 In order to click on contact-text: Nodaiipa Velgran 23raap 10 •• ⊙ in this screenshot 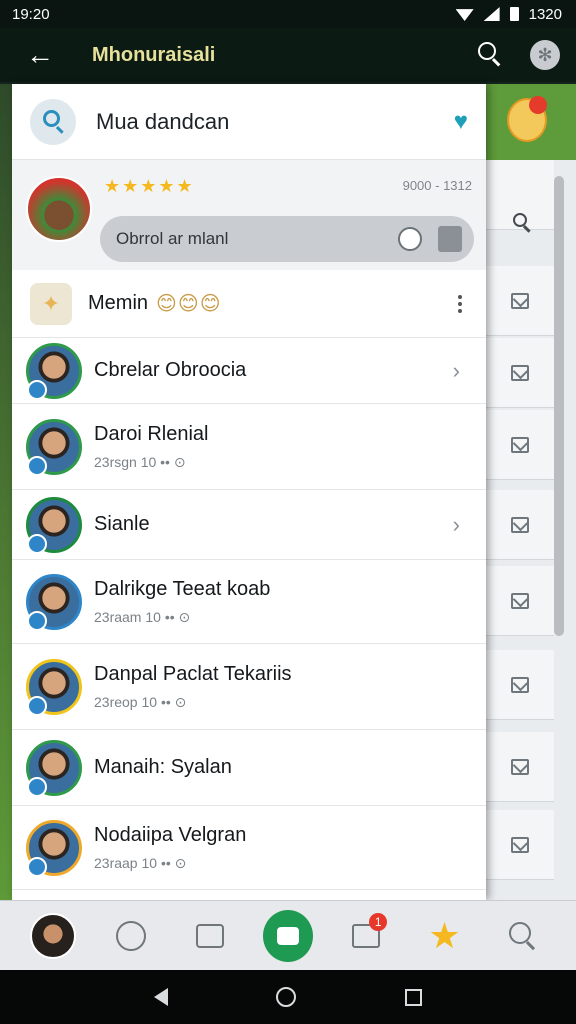, I will do `click(283, 848)`.